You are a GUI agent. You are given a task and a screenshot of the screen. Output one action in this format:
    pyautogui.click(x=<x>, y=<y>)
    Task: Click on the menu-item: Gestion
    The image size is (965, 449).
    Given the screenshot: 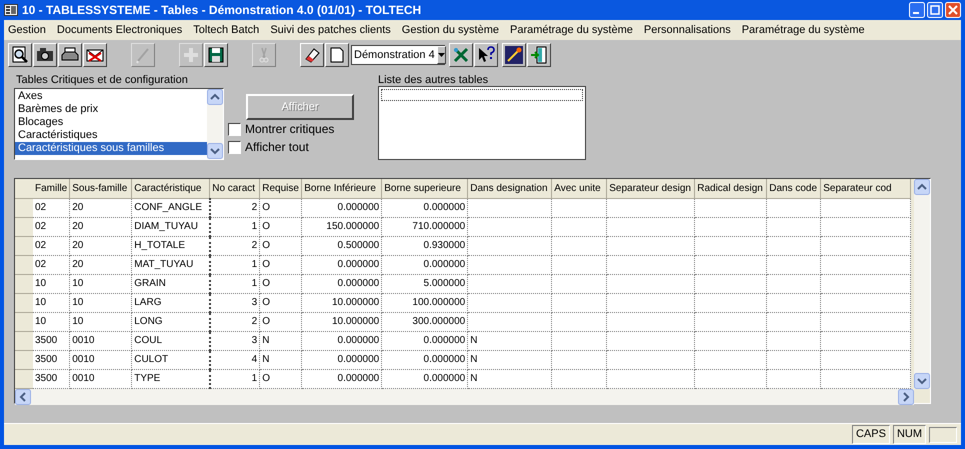 What is the action you would take?
    pyautogui.click(x=27, y=30)
    